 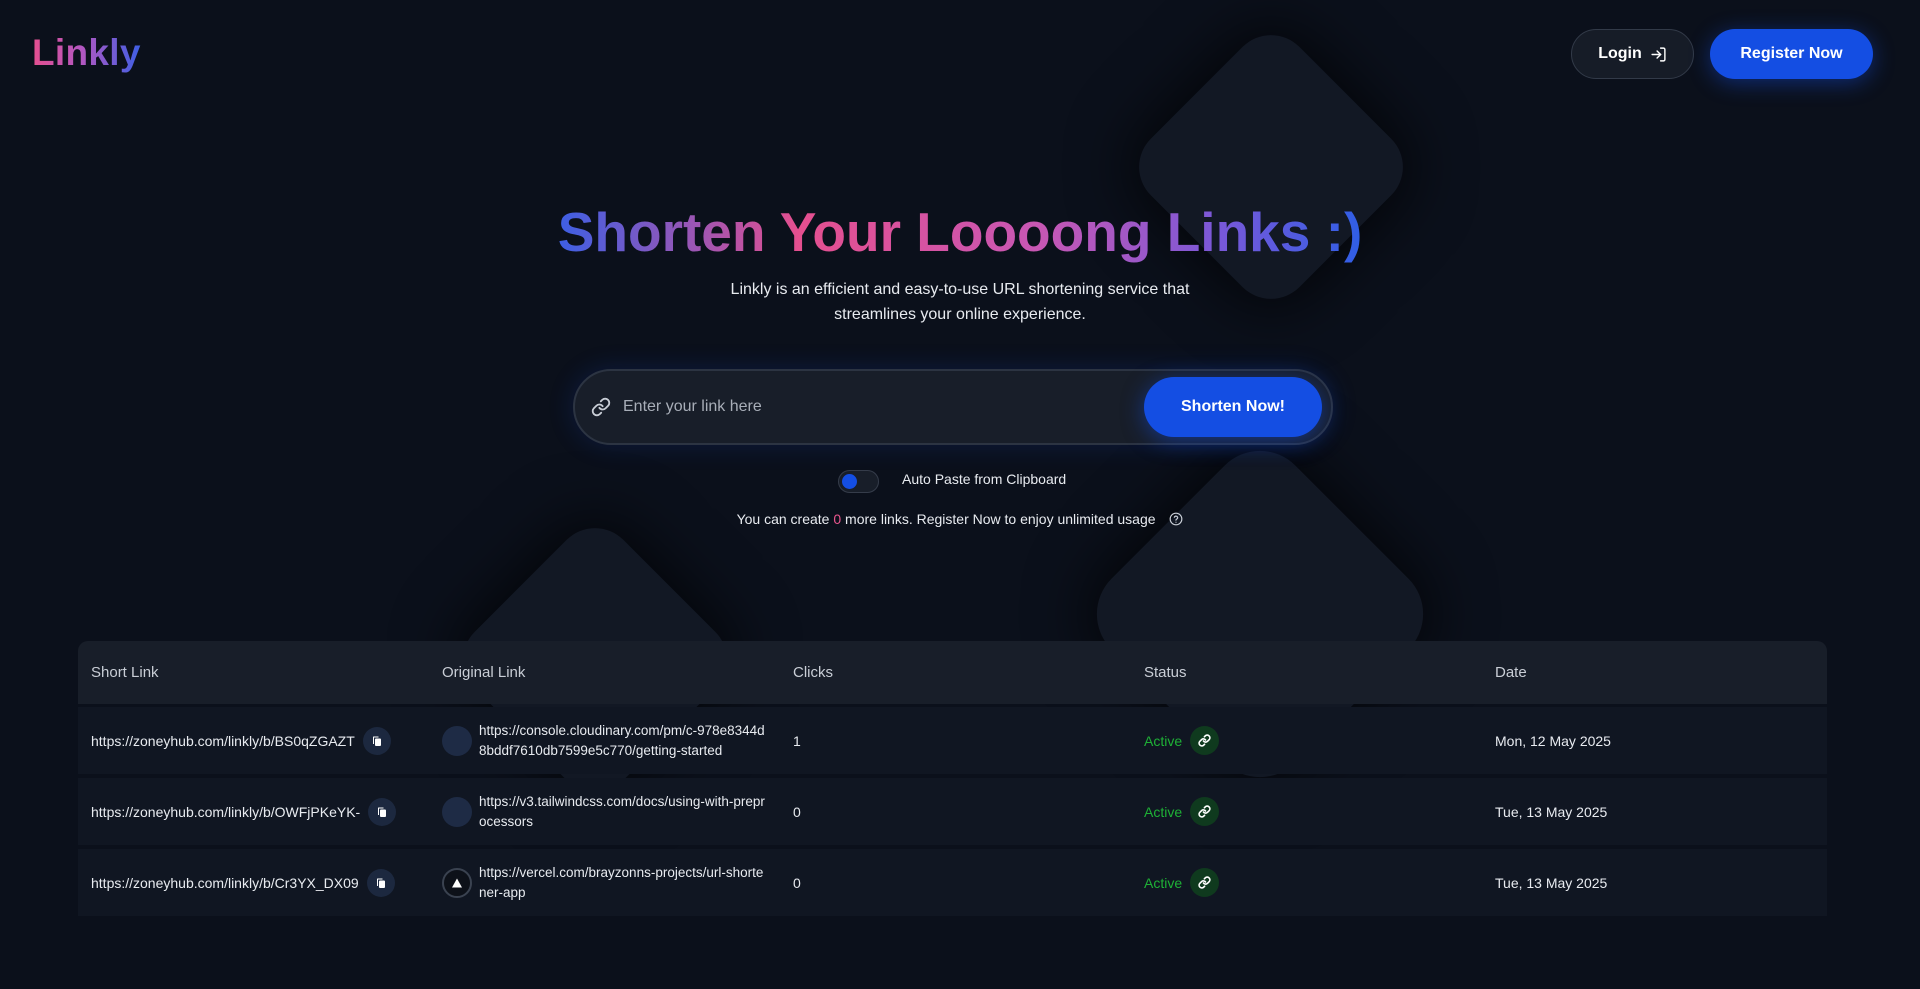 I want to click on clicks-cell: 1, so click(x=797, y=740).